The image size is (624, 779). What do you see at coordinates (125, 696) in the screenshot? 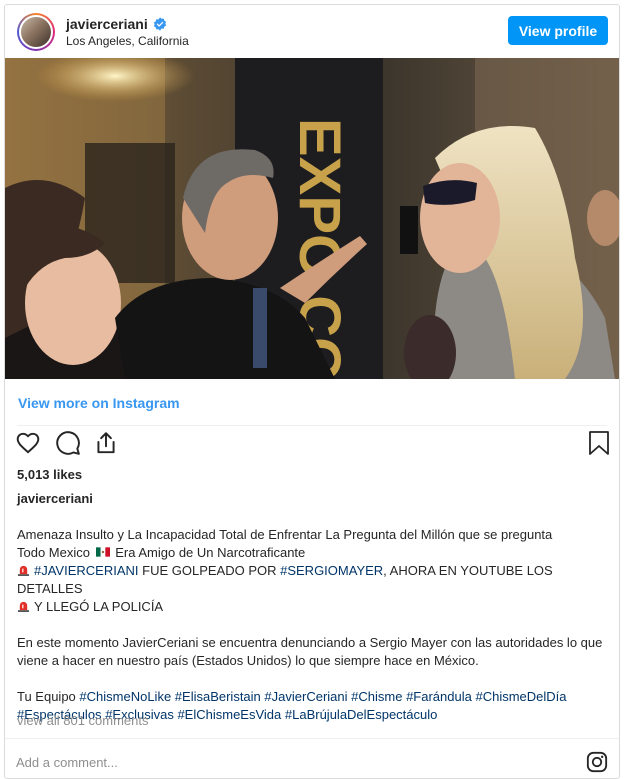
I see `hashtag-link: #ChismeNoLike` at bounding box center [125, 696].